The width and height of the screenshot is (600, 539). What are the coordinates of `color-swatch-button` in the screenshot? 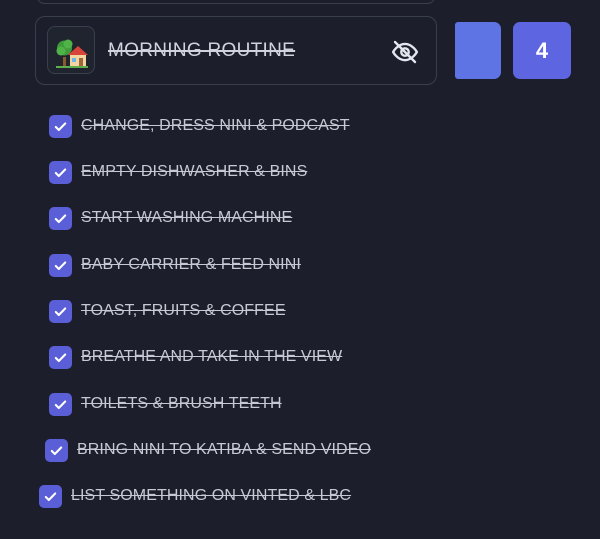 It's located at (478, 50).